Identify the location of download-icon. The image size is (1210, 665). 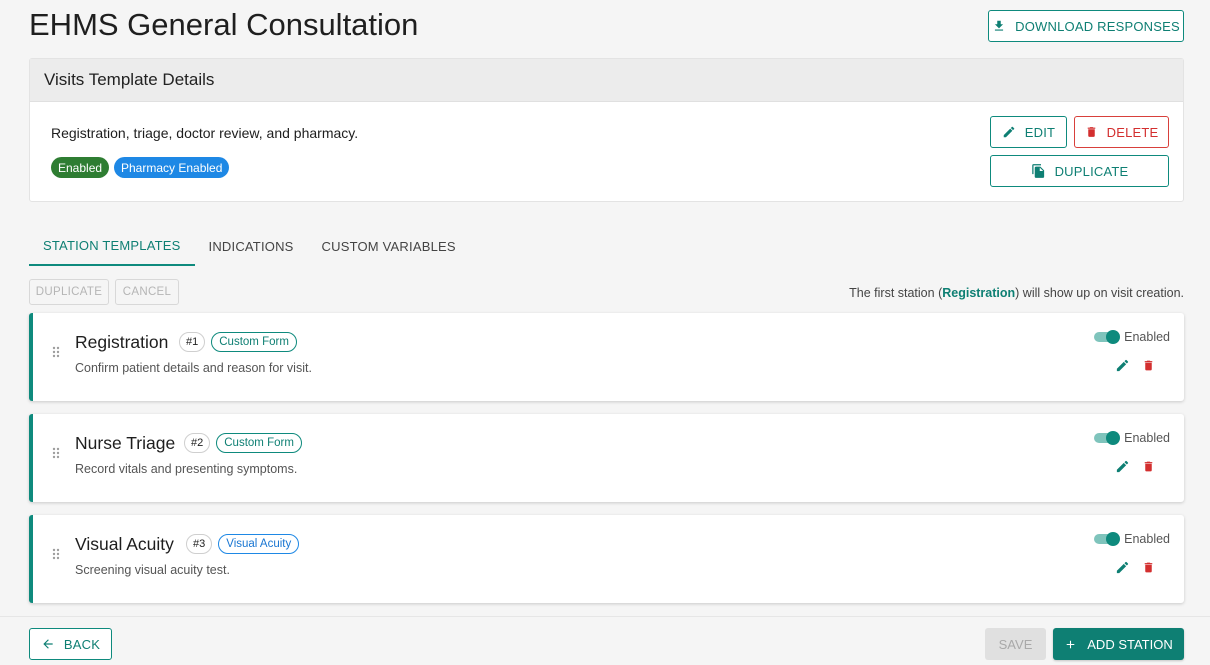
(999, 25).